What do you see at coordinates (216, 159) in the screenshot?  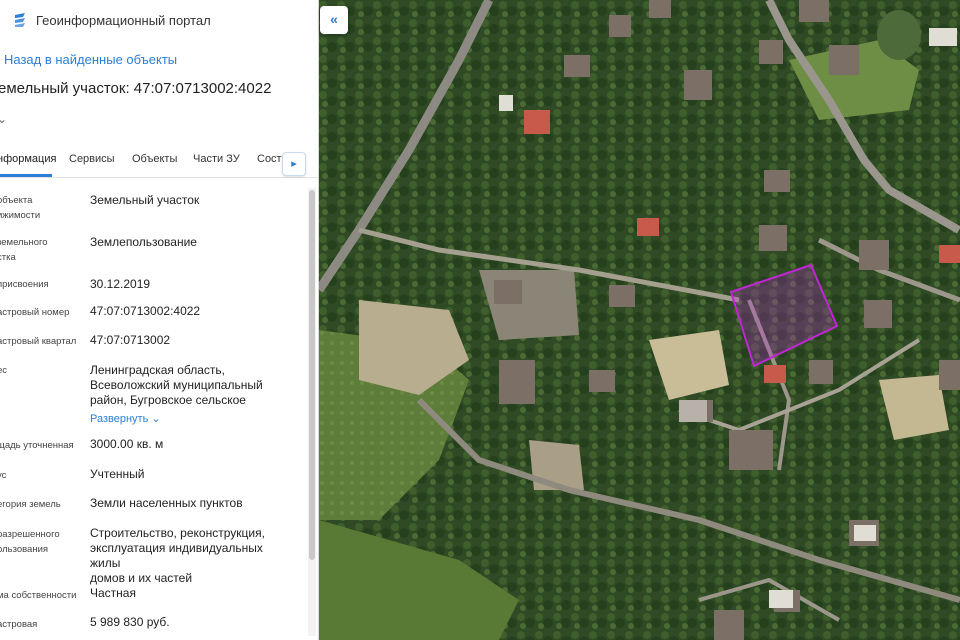 I see `tab-parts: Части ЗУ` at bounding box center [216, 159].